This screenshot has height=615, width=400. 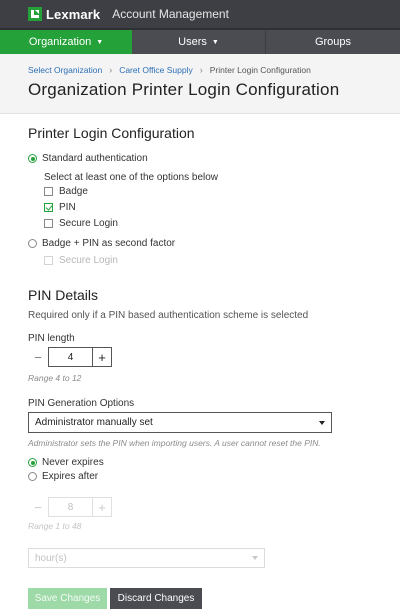 I want to click on badge-checkbox: Badge, so click(x=66, y=191).